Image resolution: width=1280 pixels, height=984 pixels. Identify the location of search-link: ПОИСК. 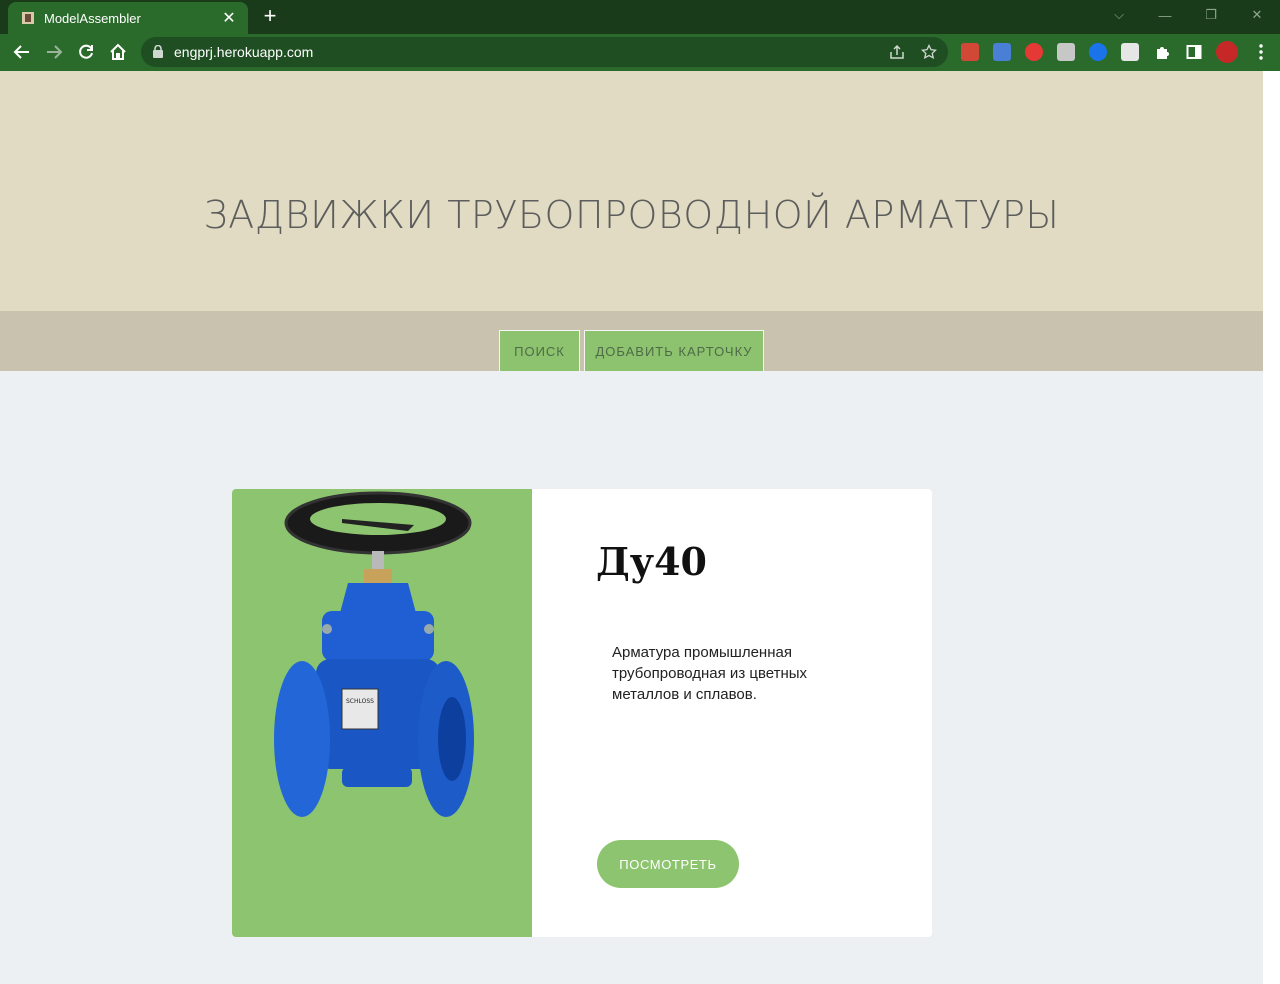
(539, 350).